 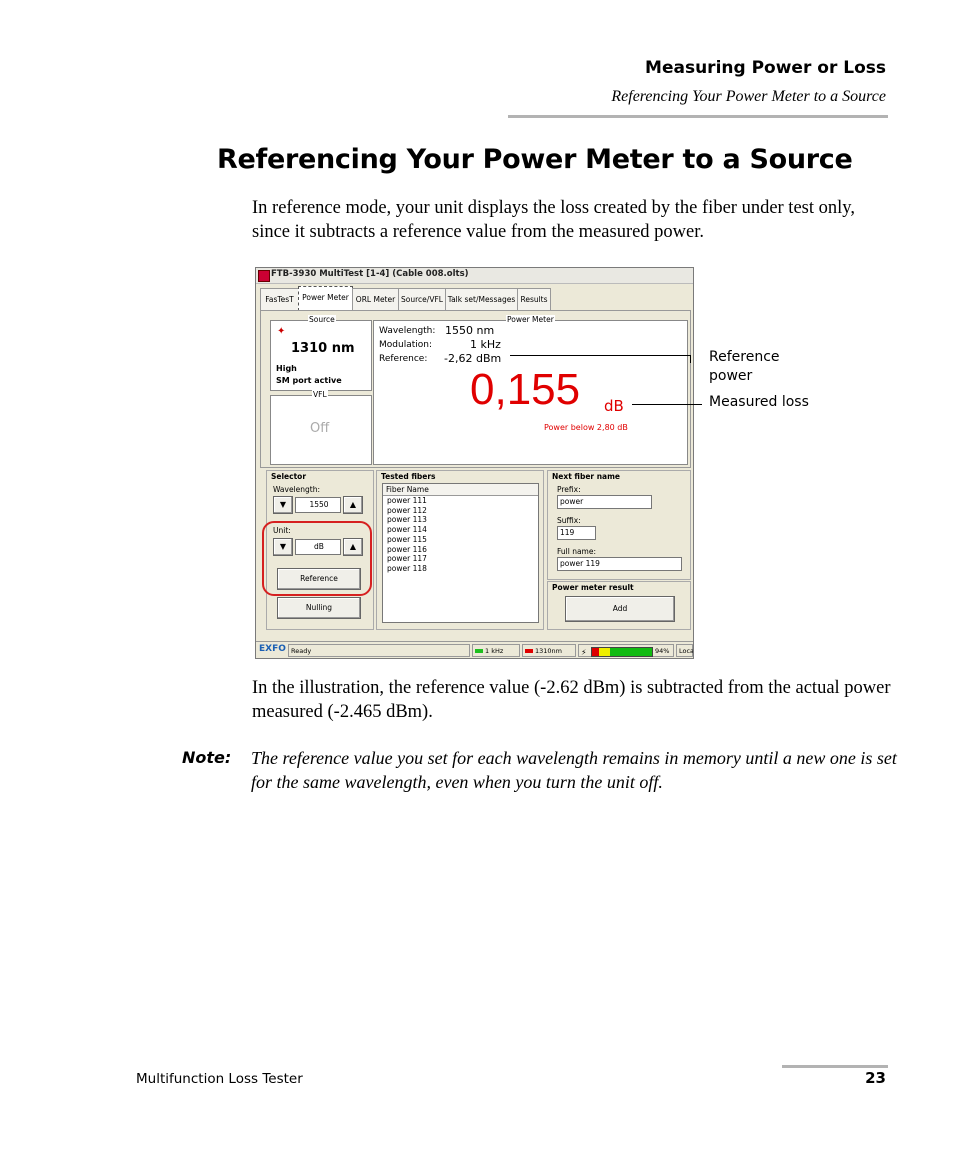 What do you see at coordinates (698, 116) in the screenshot?
I see `header-rule` at bounding box center [698, 116].